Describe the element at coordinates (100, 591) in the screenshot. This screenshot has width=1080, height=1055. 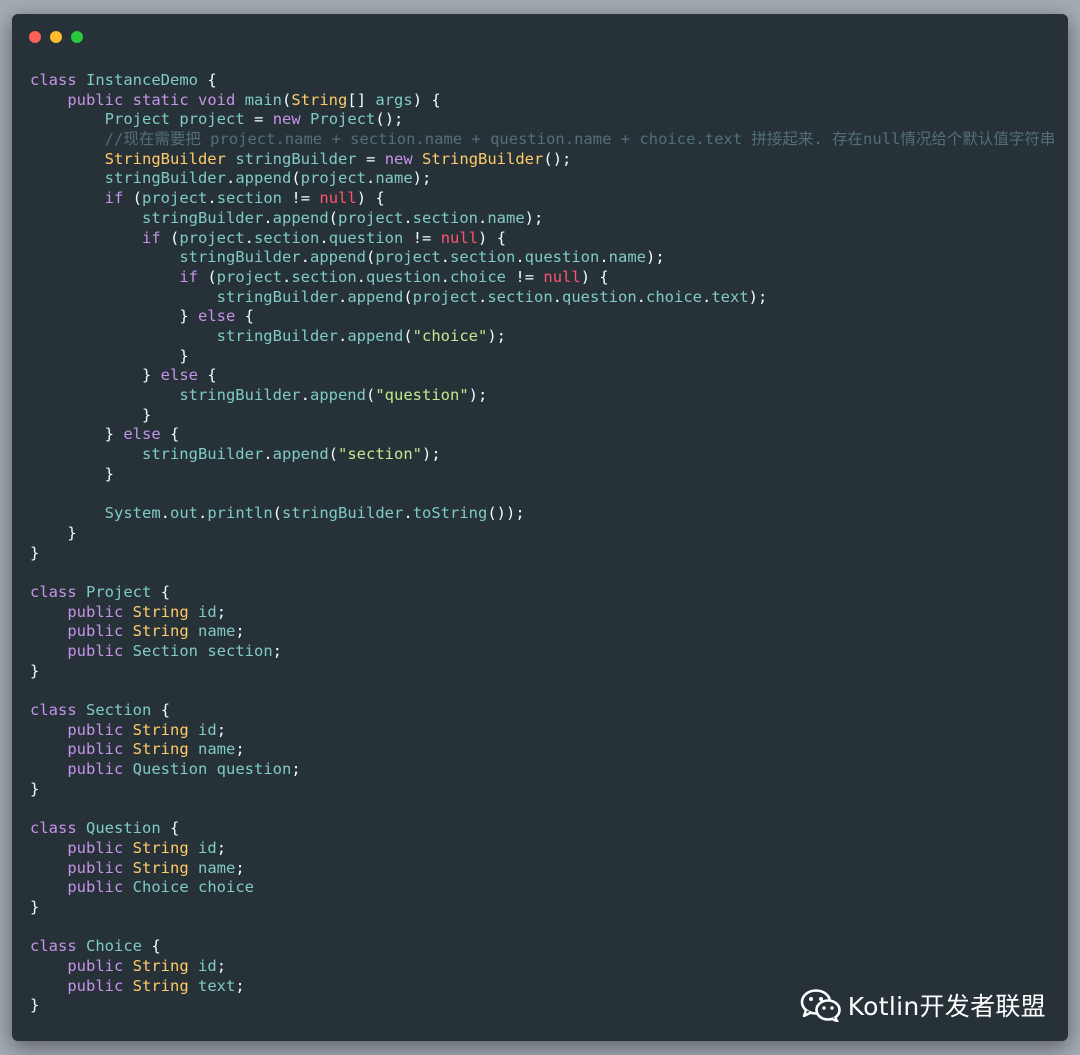
I see `code-line: class Project {` at that location.